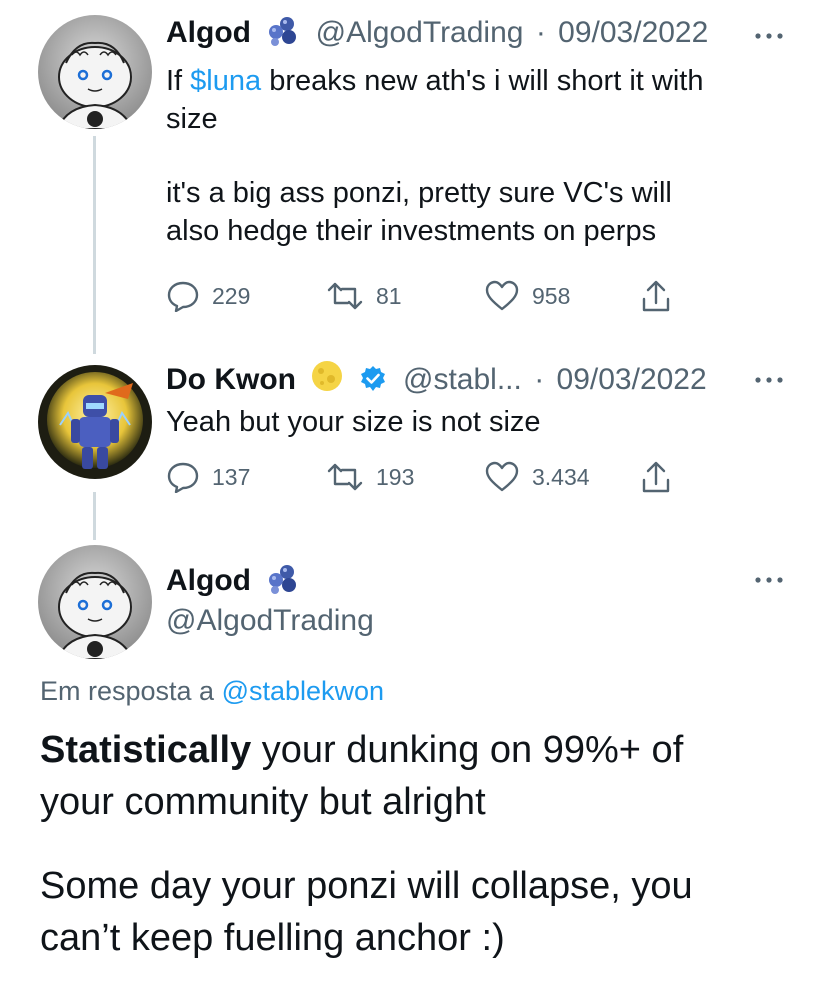  What do you see at coordinates (231, 476) in the screenshot?
I see `tweet2-reply-count: 137` at bounding box center [231, 476].